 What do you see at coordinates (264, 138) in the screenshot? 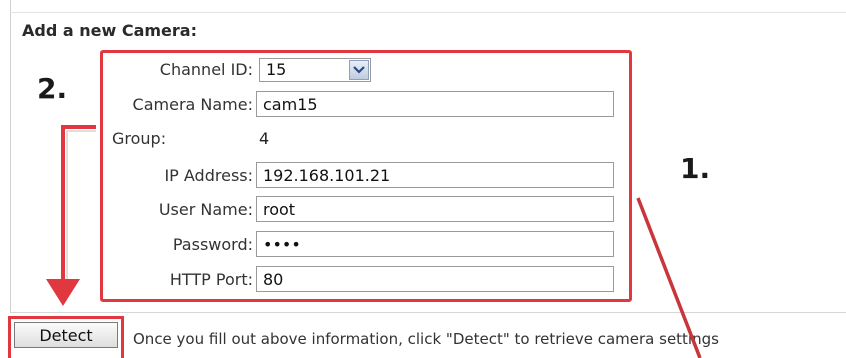
I see `group-value: 4` at bounding box center [264, 138].